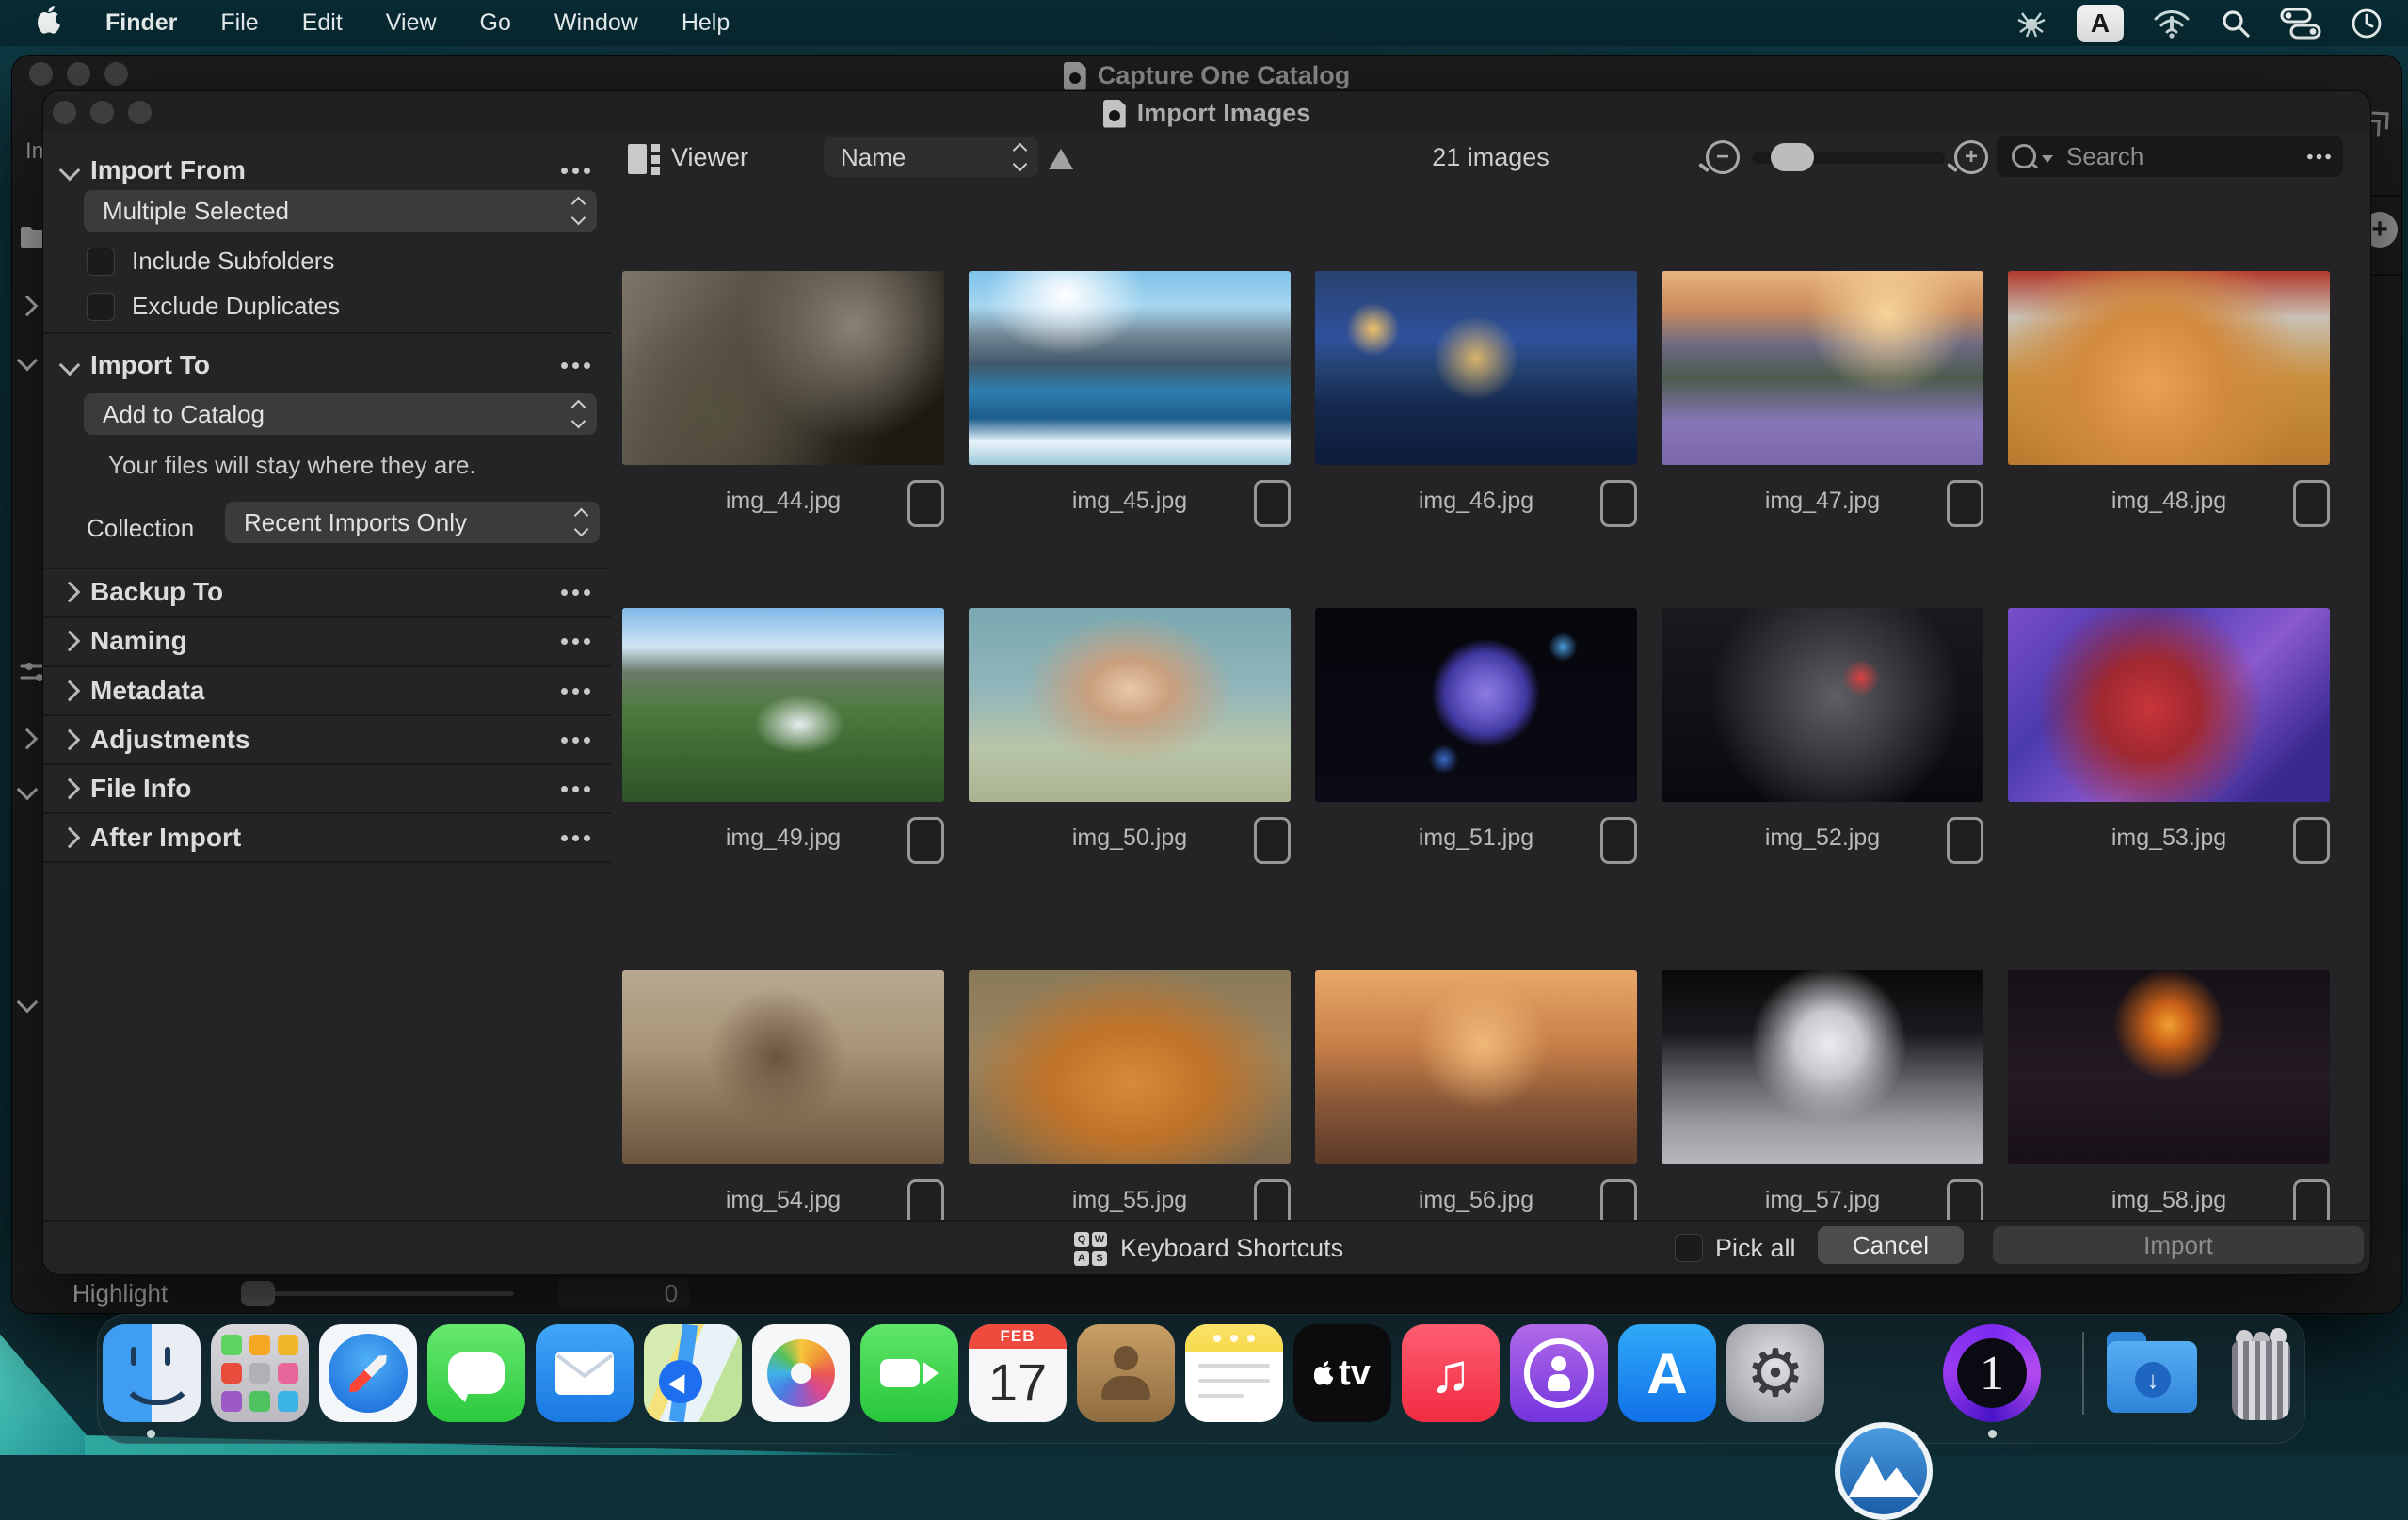 The image size is (2408, 1520). What do you see at coordinates (327, 788) in the screenshot?
I see `section-file-info: File Info` at bounding box center [327, 788].